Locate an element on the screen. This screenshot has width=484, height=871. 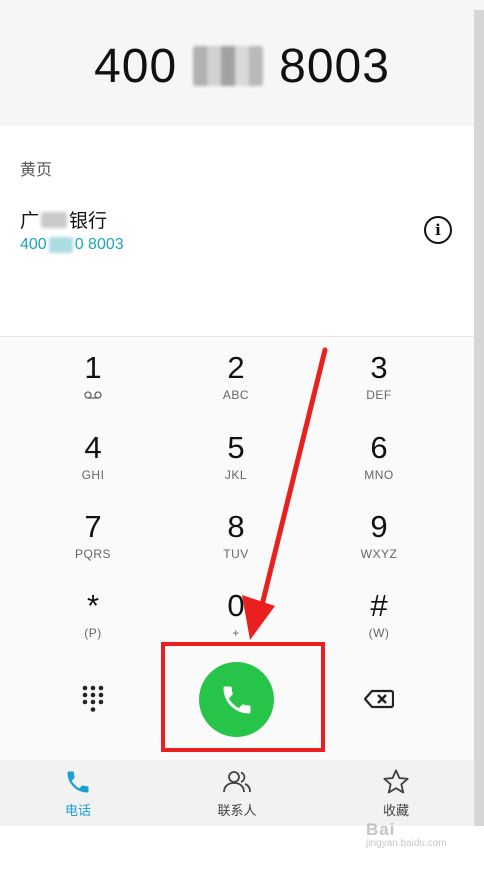
key-digit: 9 is located at coordinates (379, 526).